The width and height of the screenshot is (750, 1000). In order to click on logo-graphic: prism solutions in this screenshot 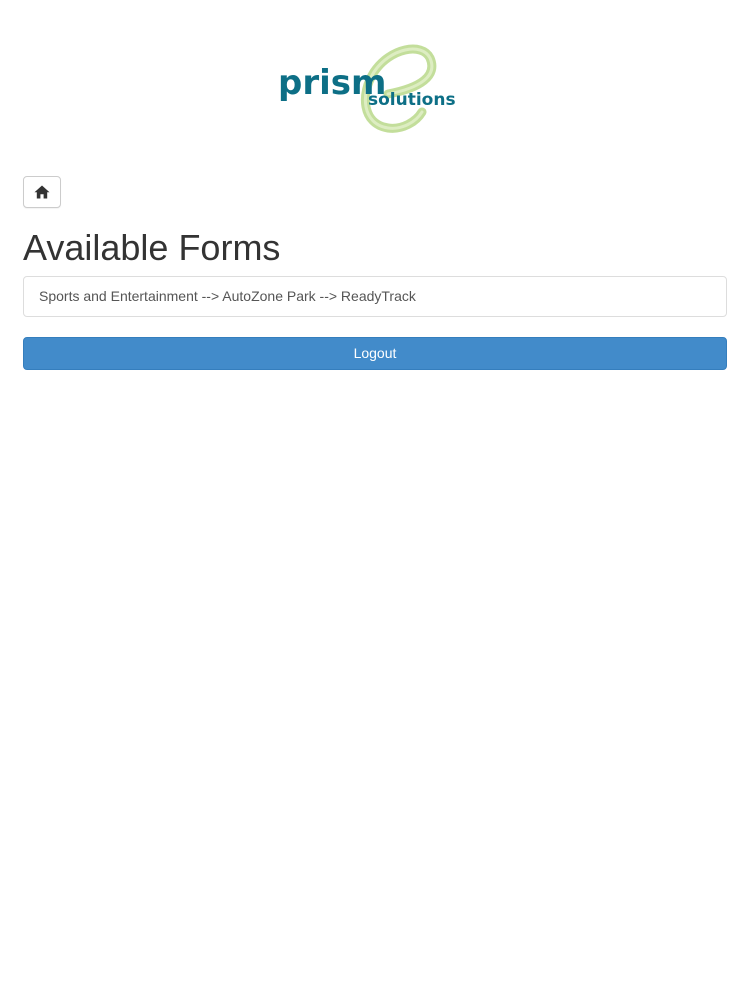, I will do `click(367, 88)`.